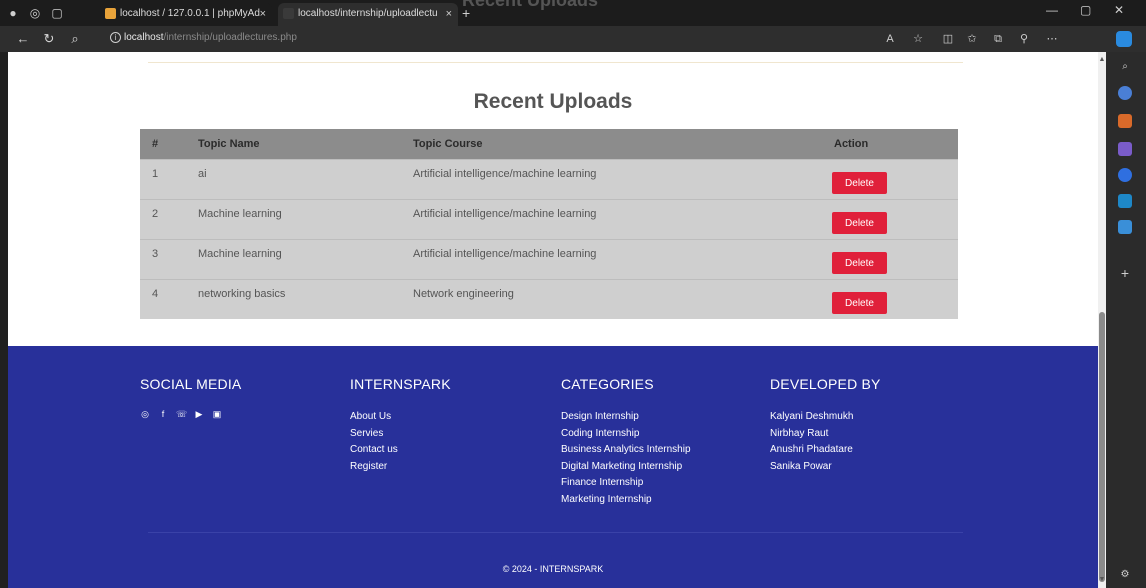 This screenshot has height=588, width=1146. Describe the element at coordinates (199, 414) in the screenshot. I see `youtube-icon: ▶` at that location.